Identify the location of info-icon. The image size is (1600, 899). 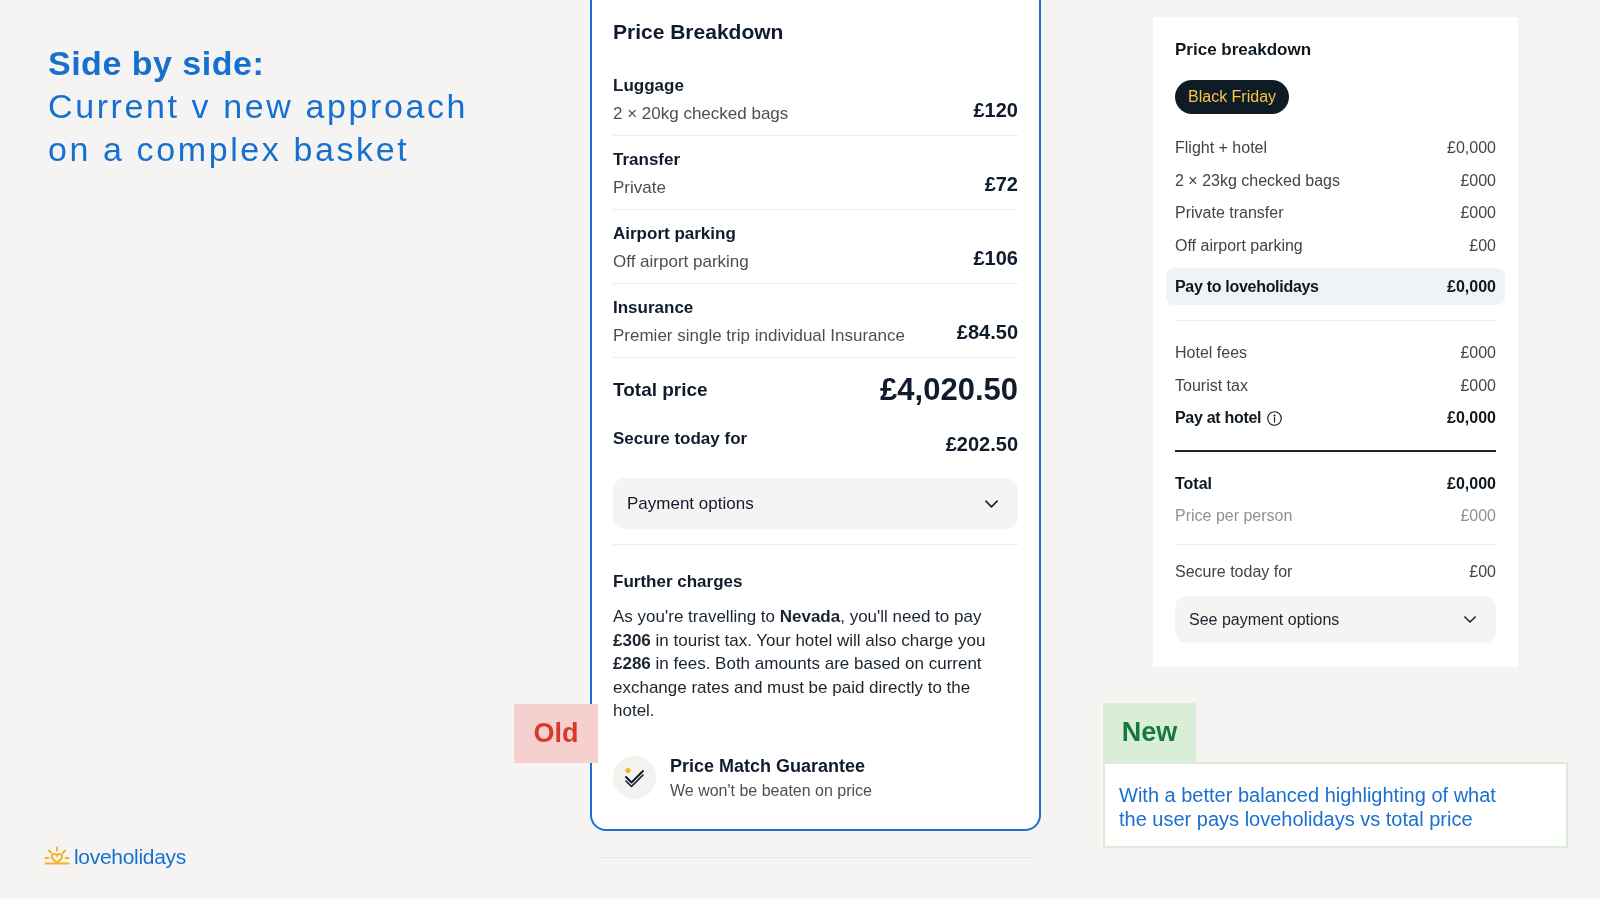
(1275, 418).